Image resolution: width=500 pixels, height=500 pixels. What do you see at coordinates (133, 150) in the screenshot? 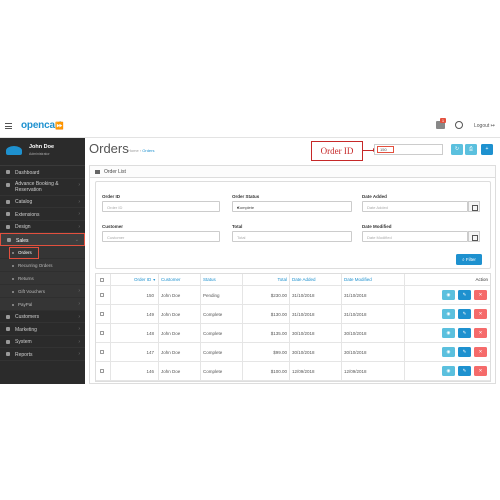
I see `breadcrumb-home: Home` at bounding box center [133, 150].